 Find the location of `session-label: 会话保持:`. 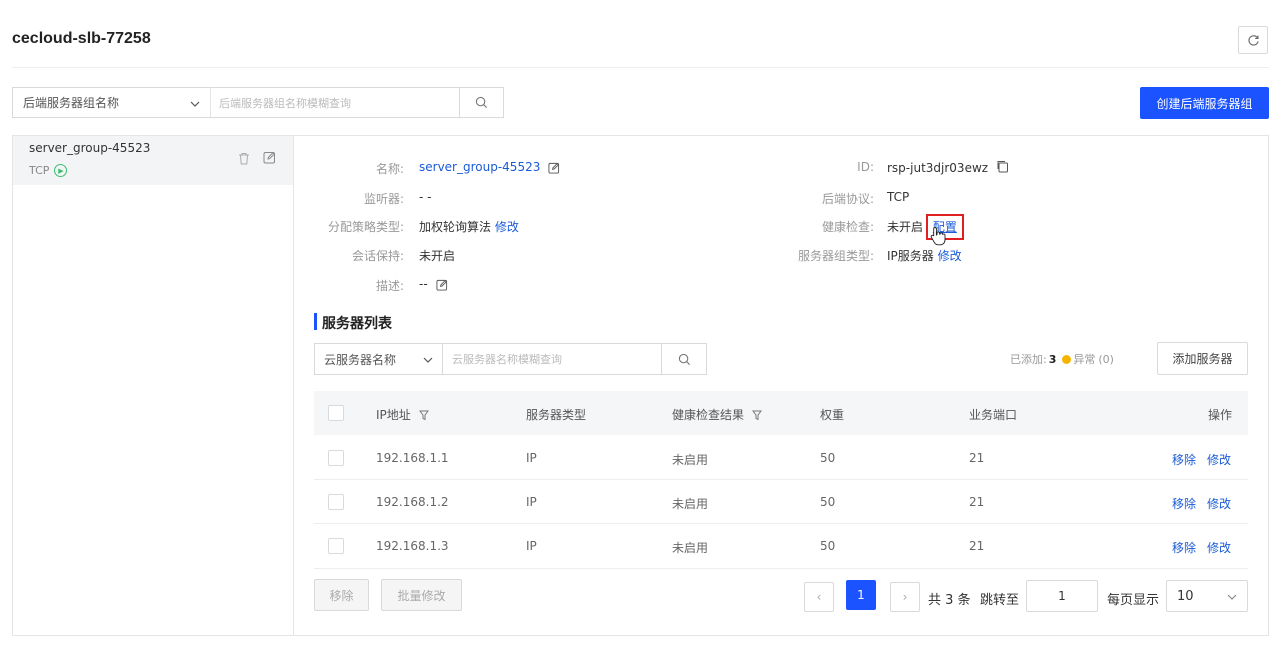

session-label: 会话保持: is located at coordinates (377, 256).